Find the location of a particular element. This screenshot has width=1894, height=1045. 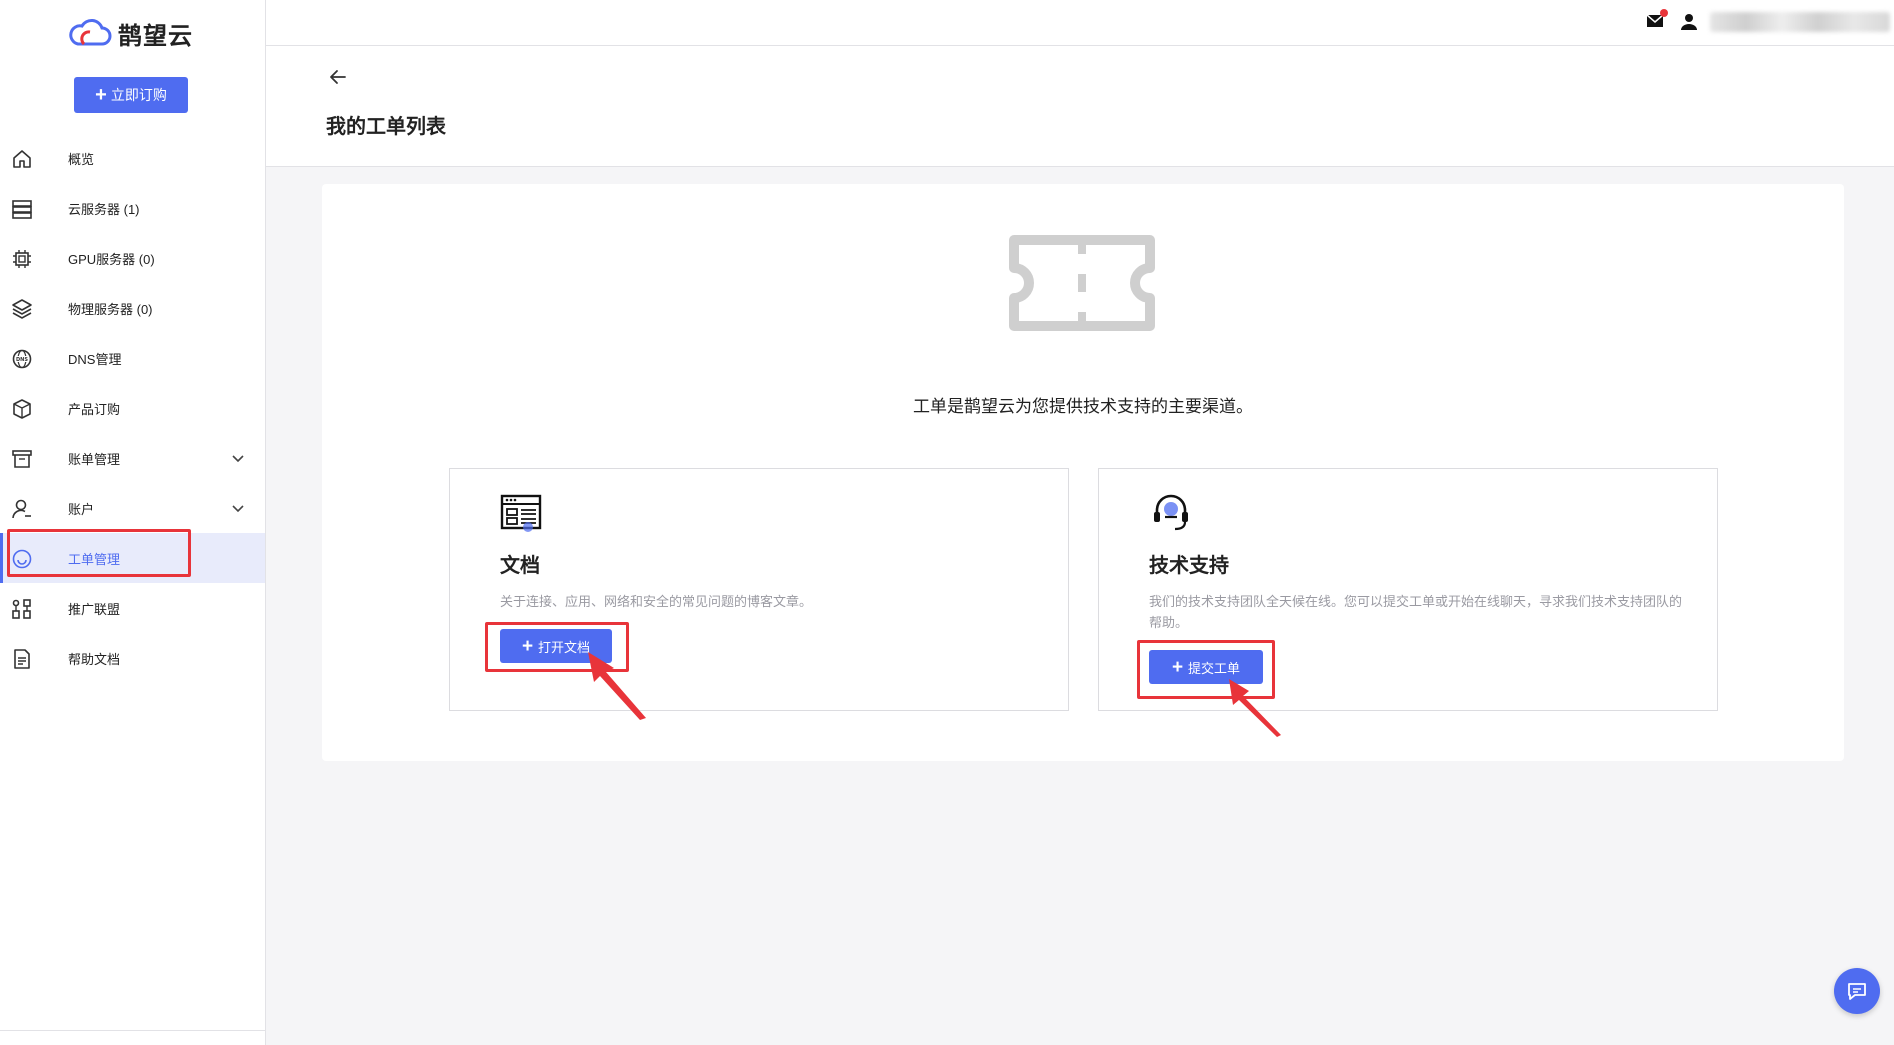

sidebar-item-label: GPU服务器 (0) is located at coordinates (111, 259).